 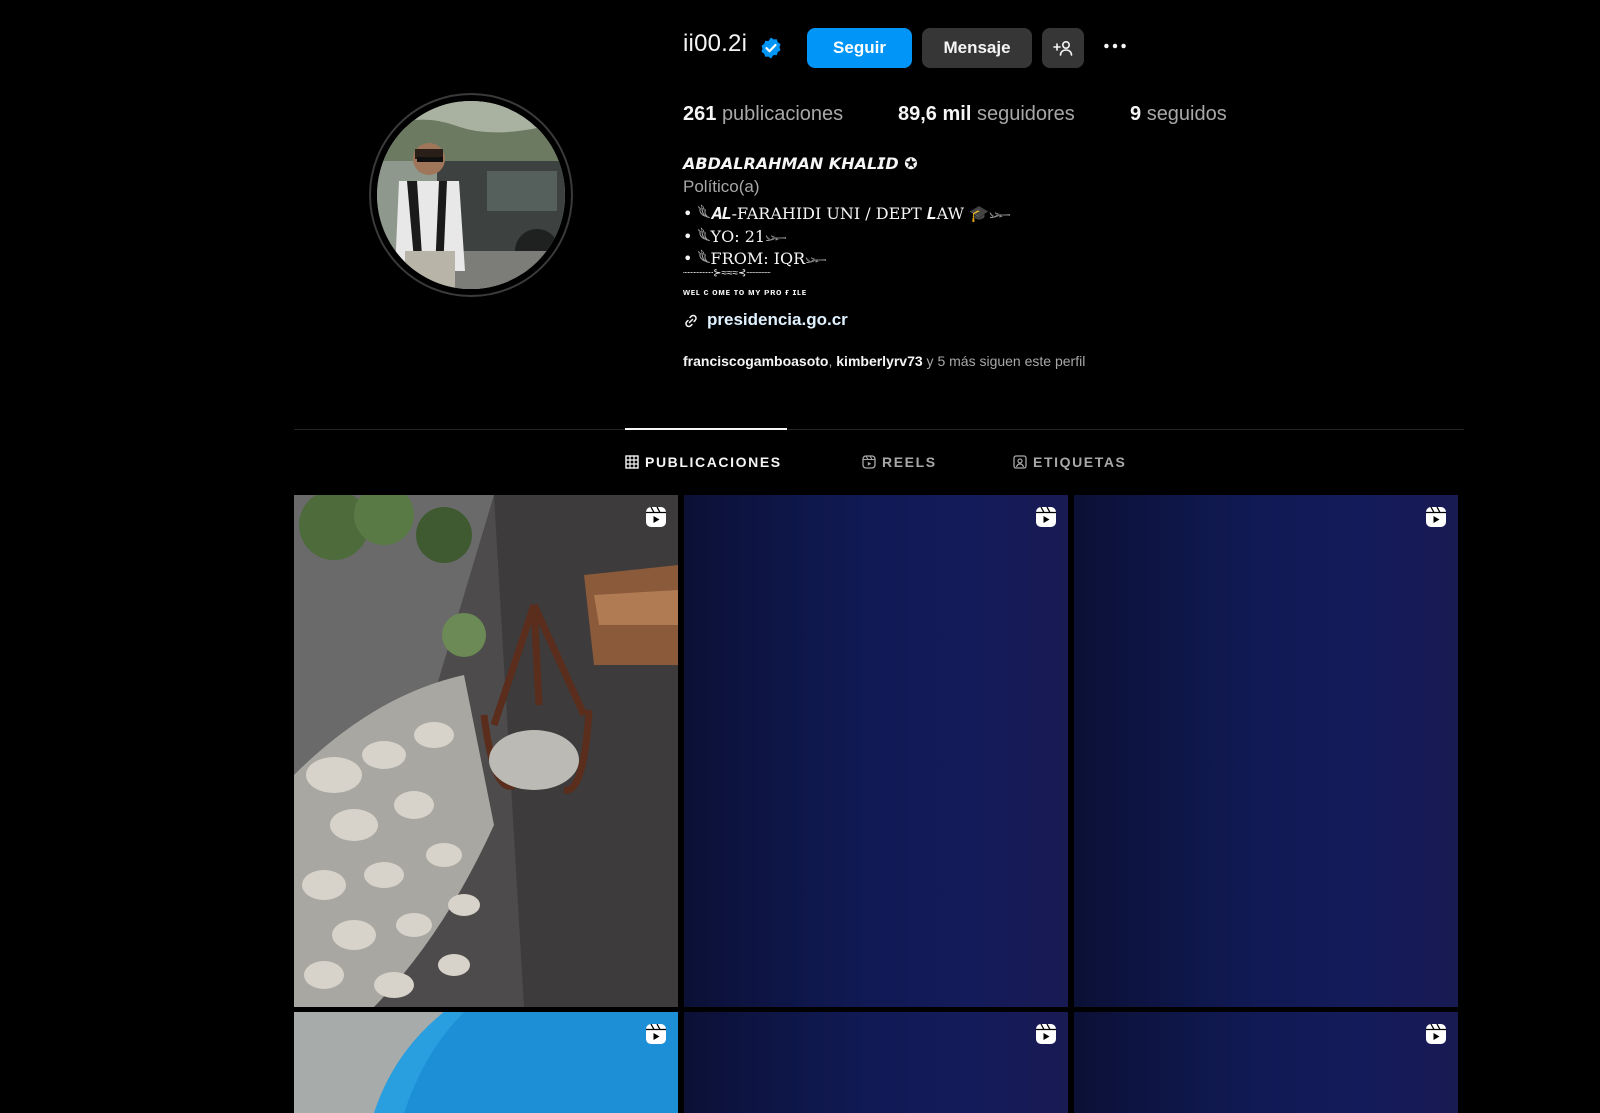 What do you see at coordinates (755, 258) in the screenshot?
I see `bio-line-from: • 𓆰FROM: IQR𓆱` at bounding box center [755, 258].